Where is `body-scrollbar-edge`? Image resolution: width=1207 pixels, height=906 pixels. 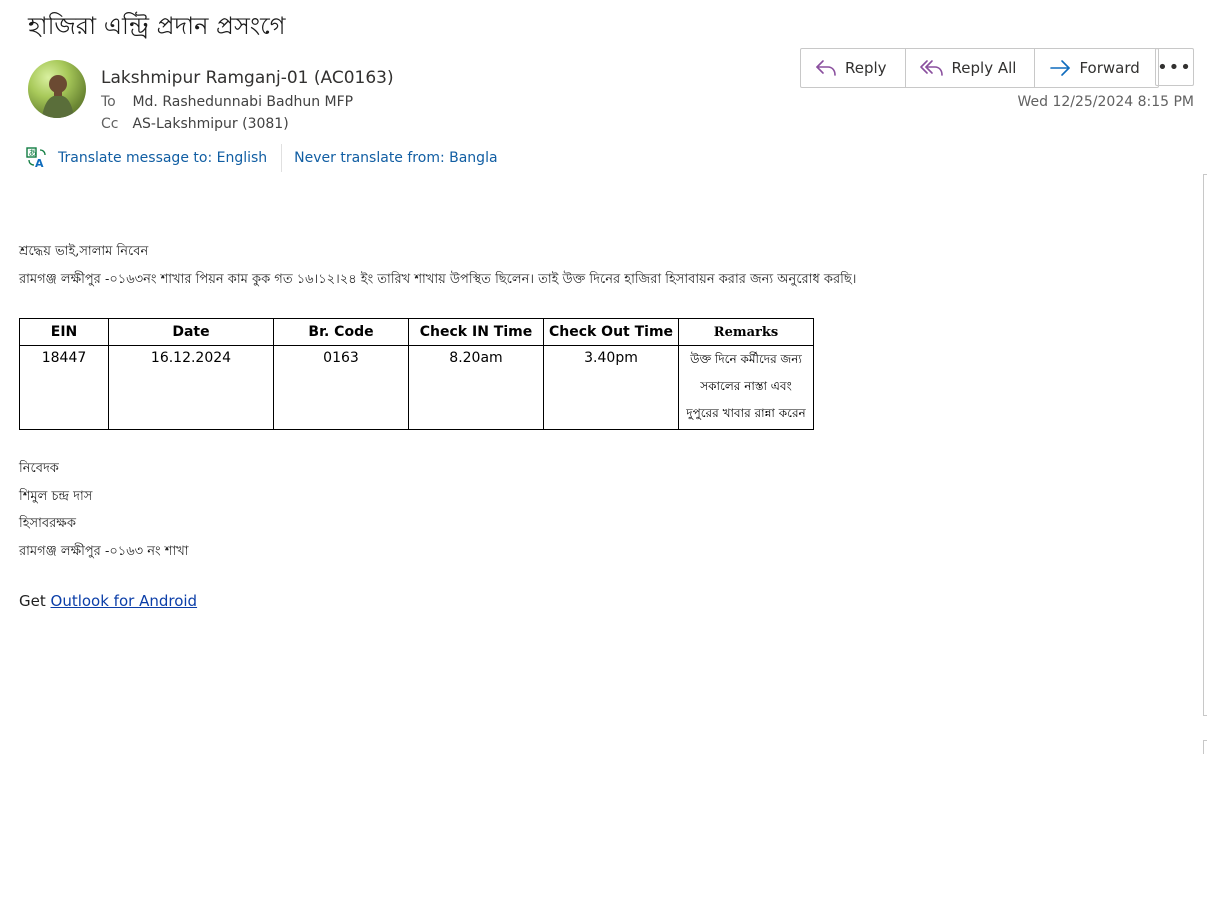 body-scrollbar-edge is located at coordinates (1205, 445).